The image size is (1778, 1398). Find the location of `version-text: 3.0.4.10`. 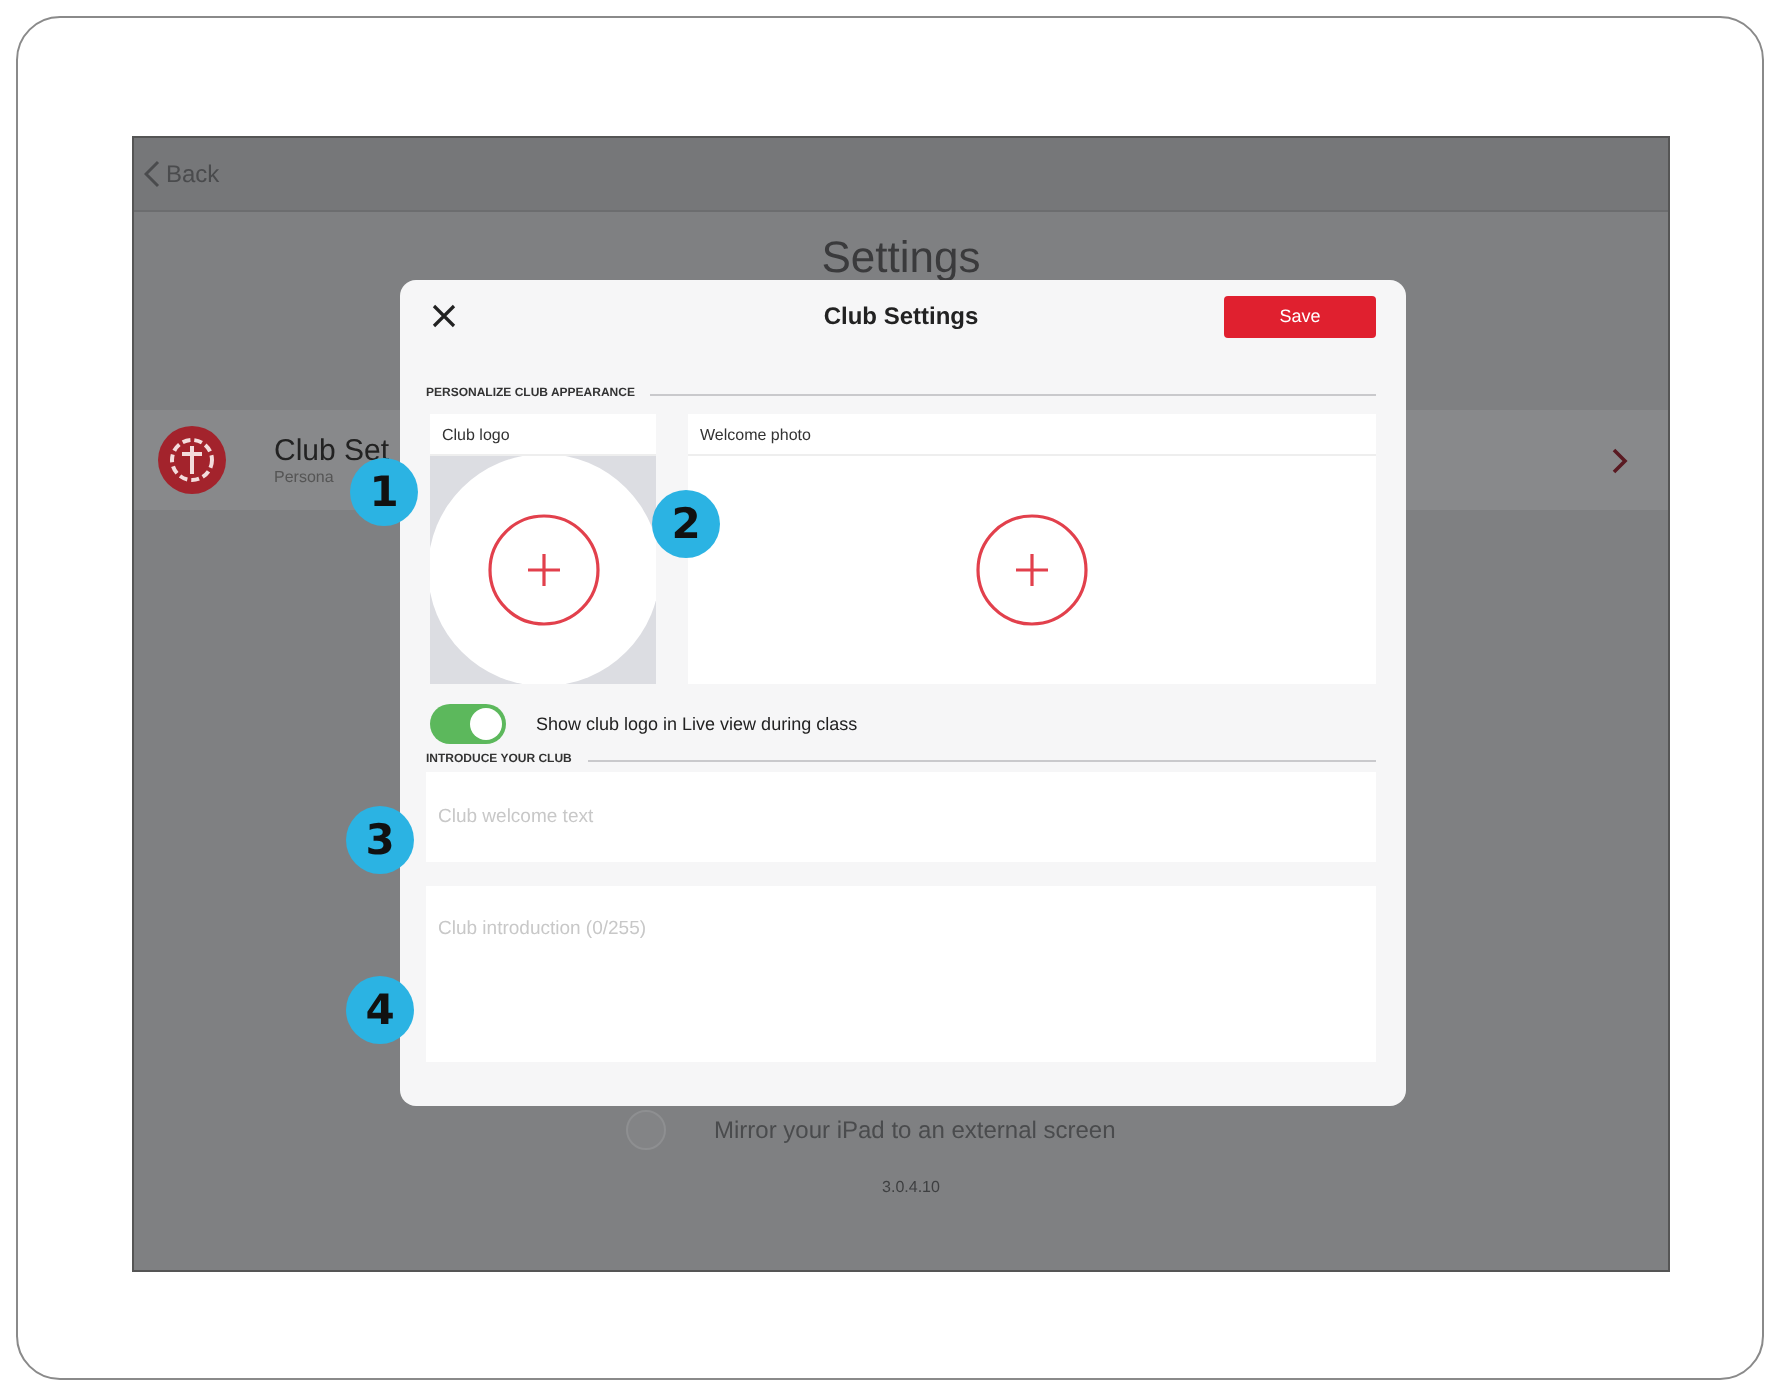

version-text: 3.0.4.10 is located at coordinates (911, 1187).